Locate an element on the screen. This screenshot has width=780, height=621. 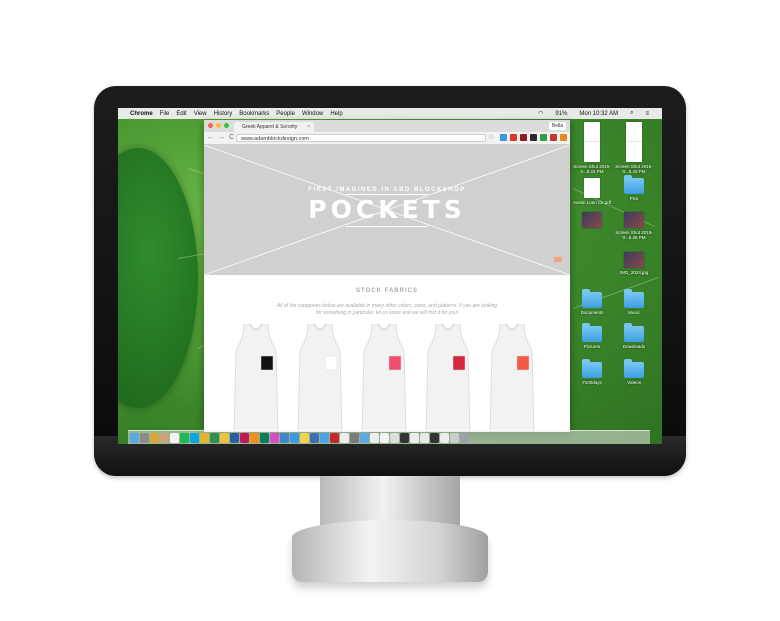
dock-skype-icon is located at coordinates (194, 437).